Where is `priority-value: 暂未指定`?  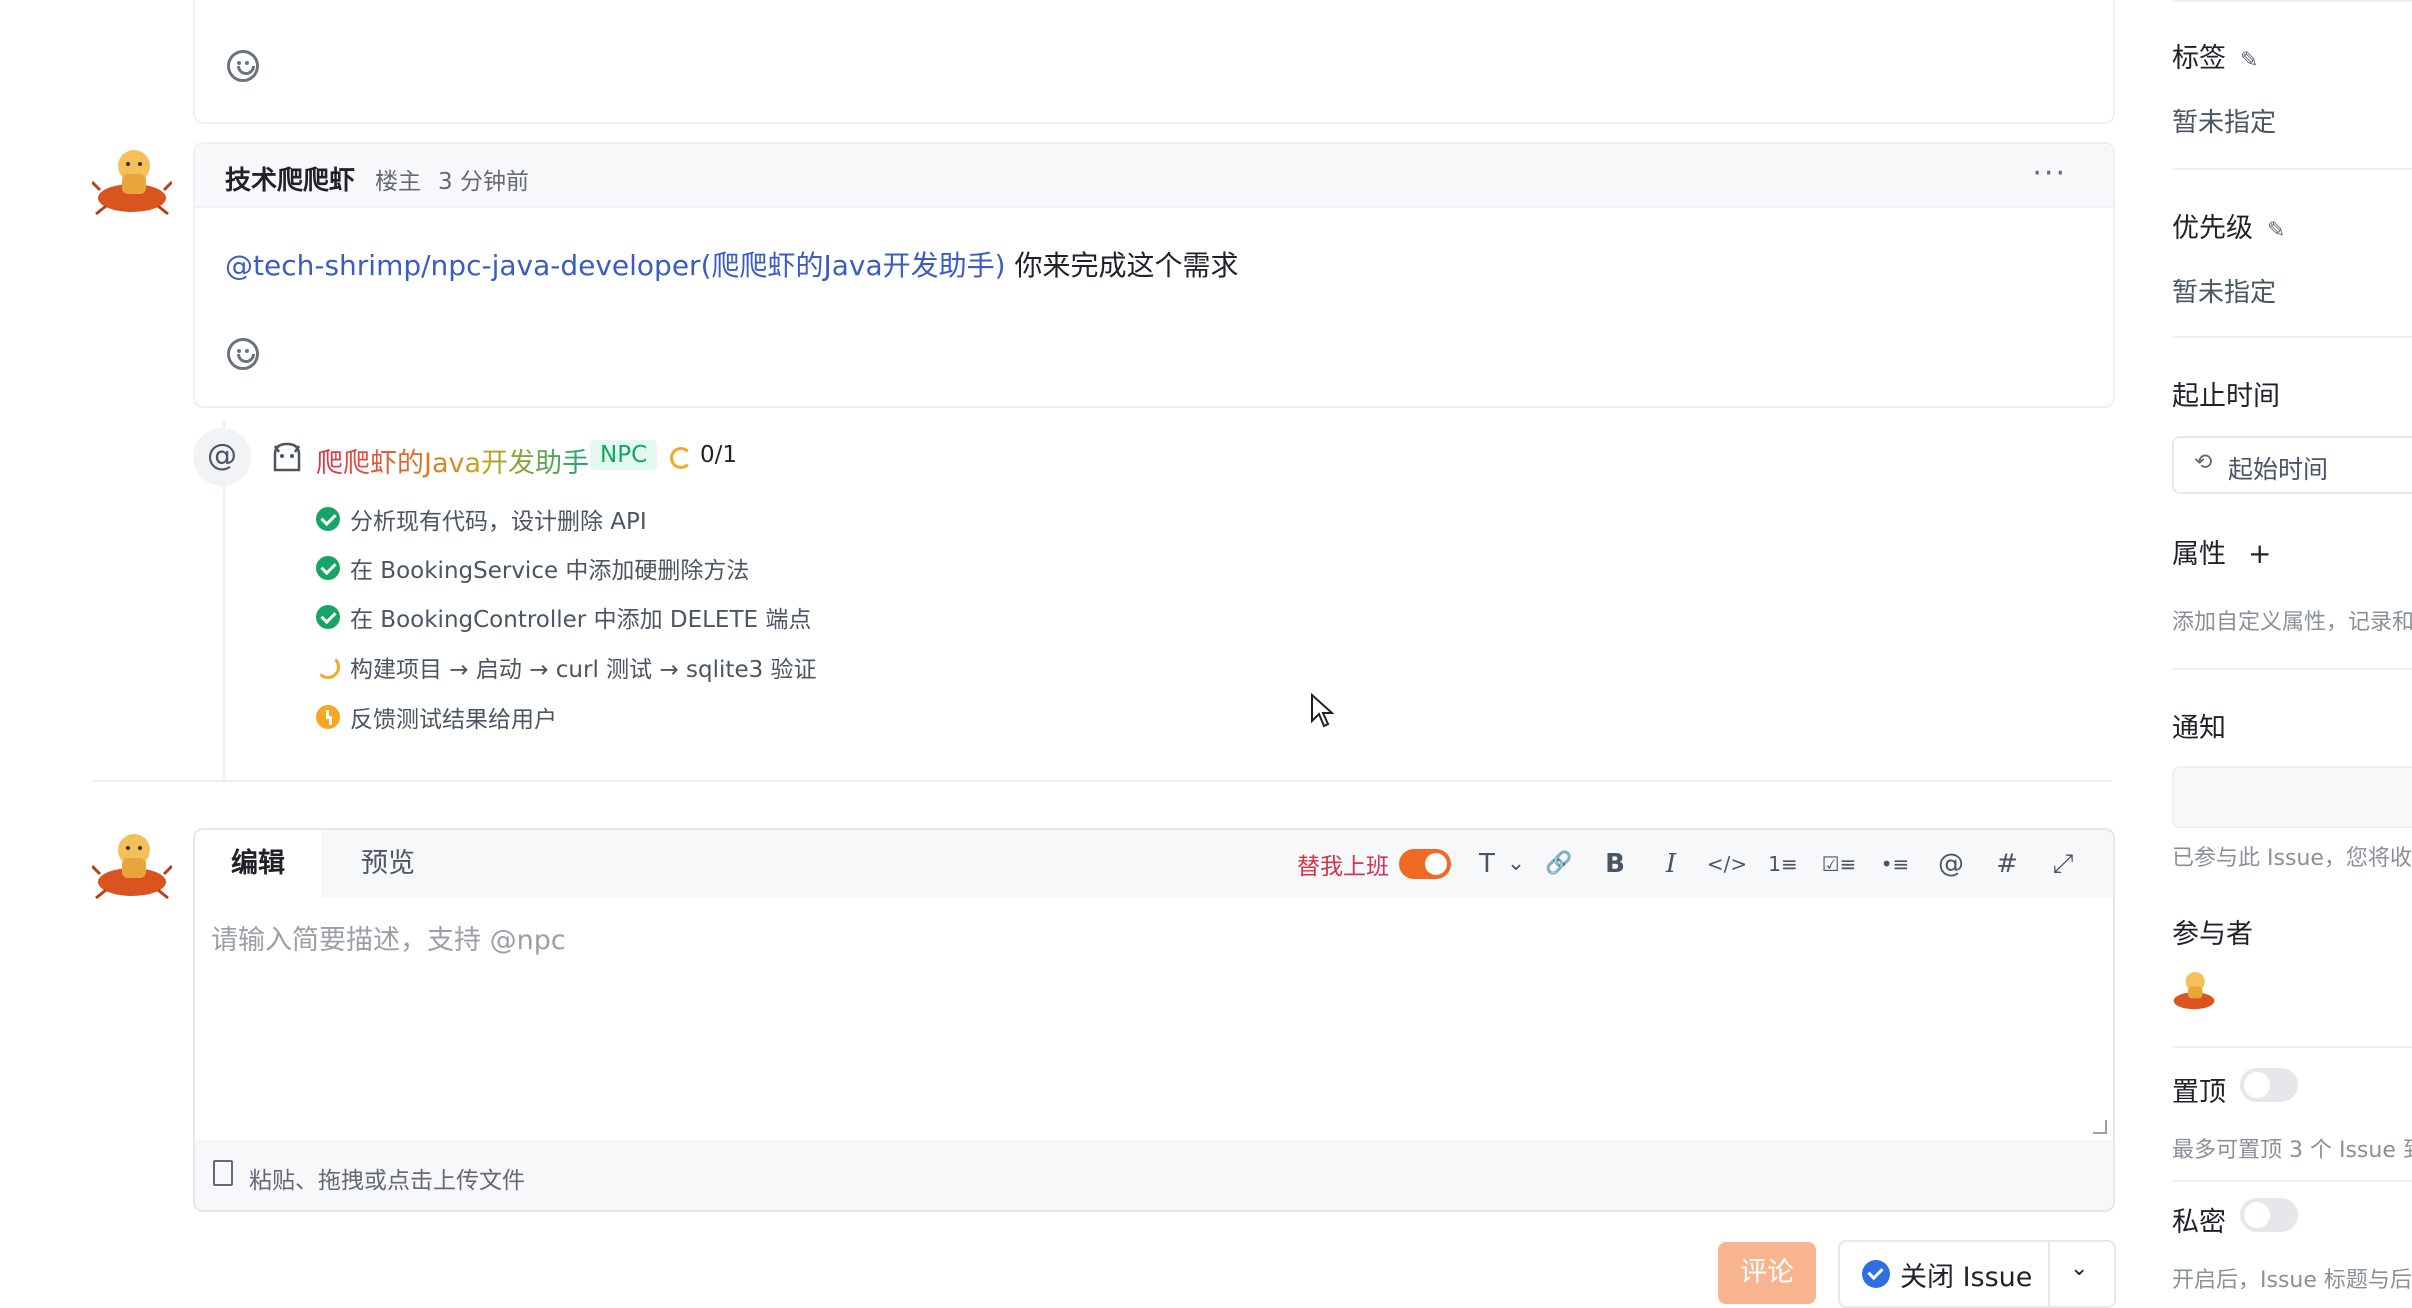
priority-value: 暂未指定 is located at coordinates (2224, 293).